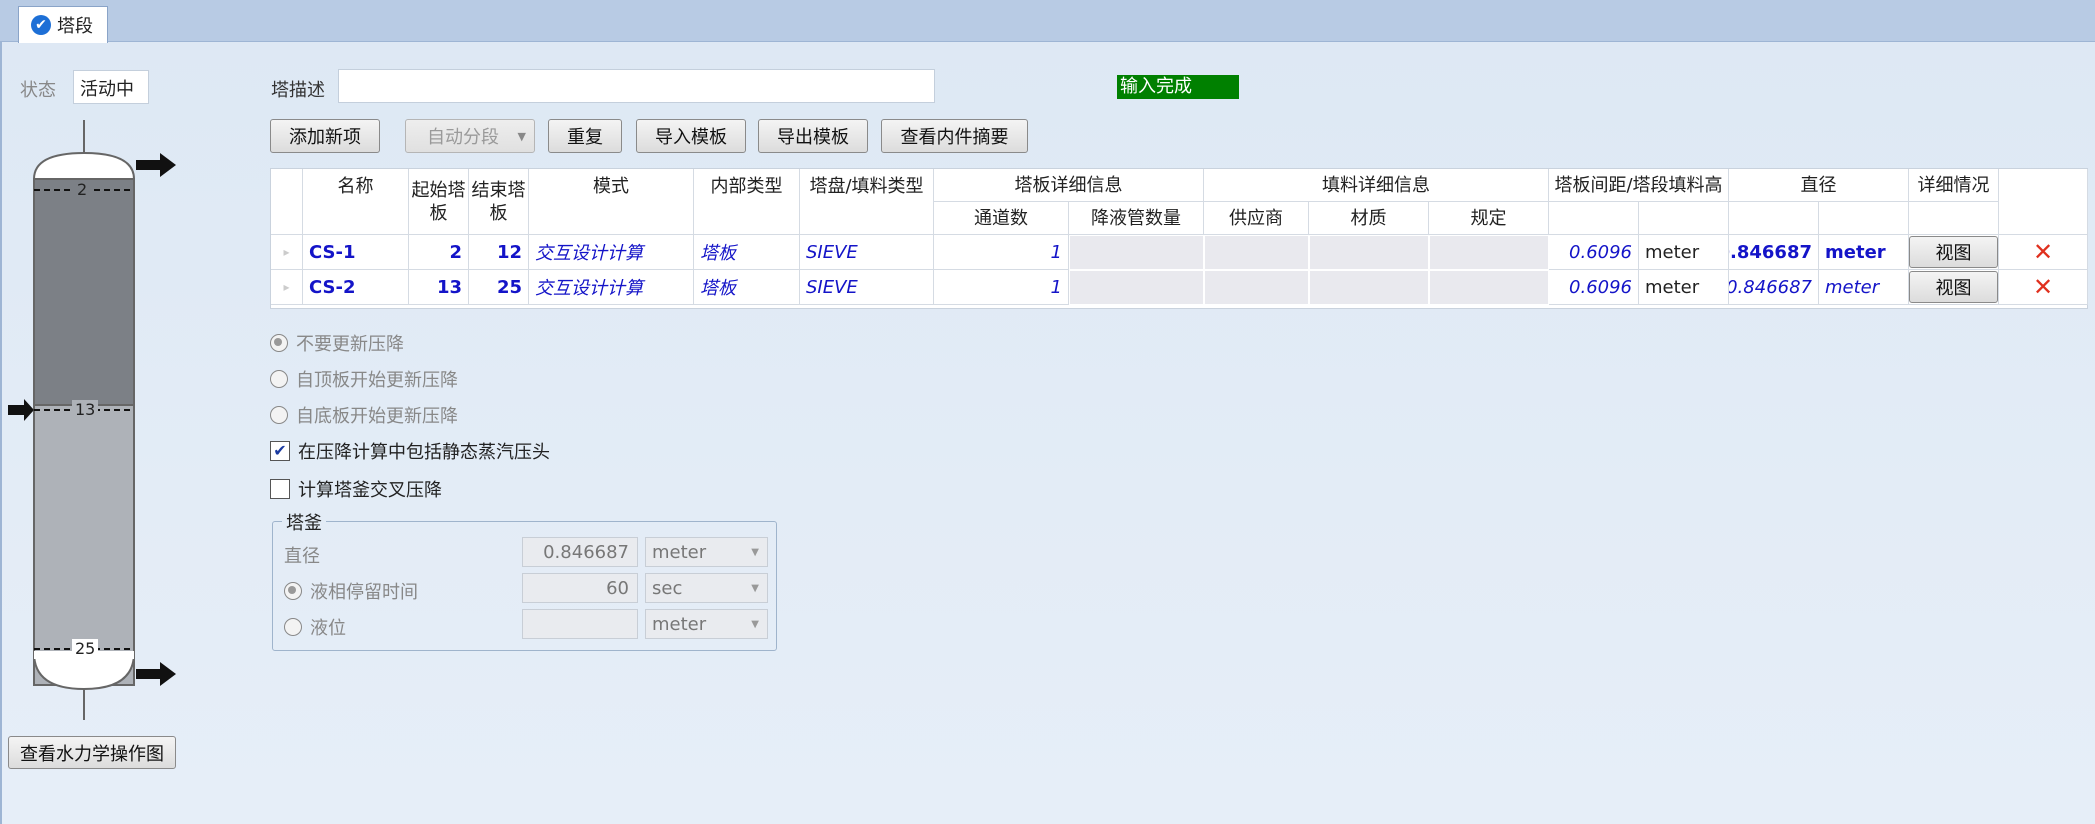 This screenshot has width=2095, height=824. What do you see at coordinates (1376, 185) in the screenshot?
I see `packing-detail-group-header: 填料详细信息` at bounding box center [1376, 185].